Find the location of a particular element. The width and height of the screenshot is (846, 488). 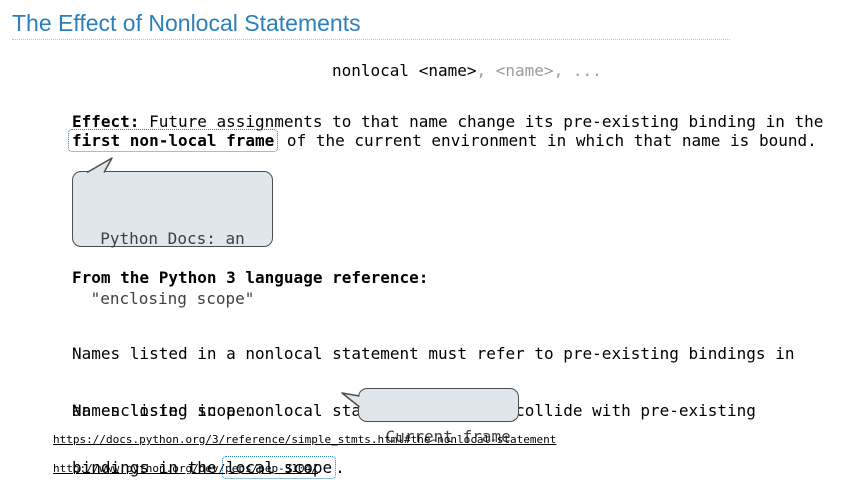

link-pep-3104: http://www.python.org/dev/peps/pep-3104/ is located at coordinates (185, 468).